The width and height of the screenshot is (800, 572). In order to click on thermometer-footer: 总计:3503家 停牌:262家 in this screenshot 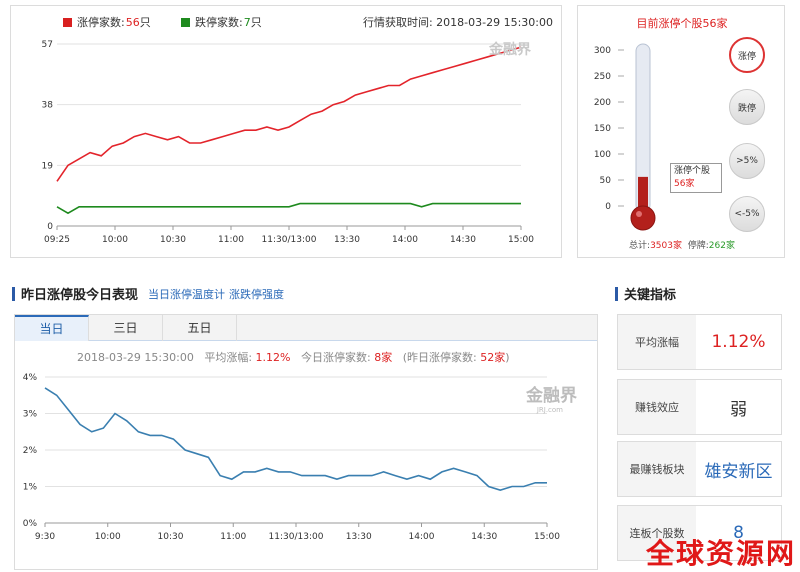, I will do `click(682, 244)`.